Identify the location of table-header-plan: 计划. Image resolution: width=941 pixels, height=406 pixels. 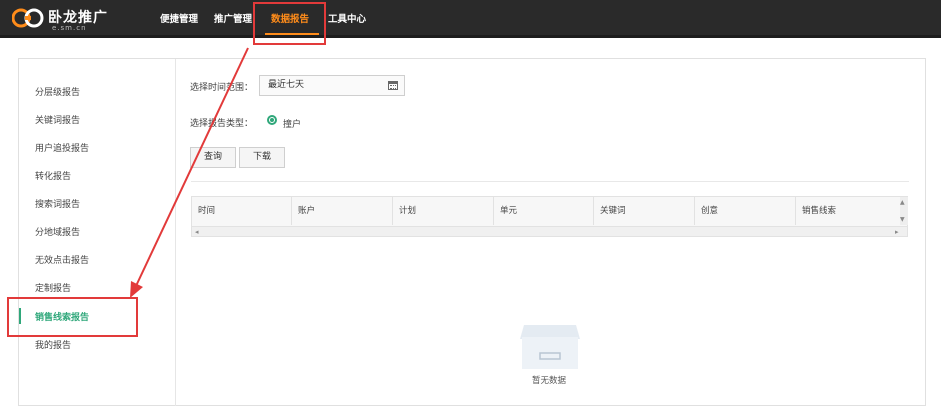
(443, 211).